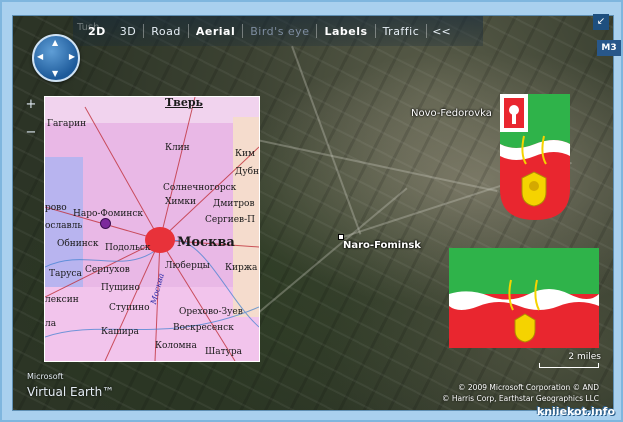 This screenshot has height=422, width=623. Describe the element at coordinates (184, 102) in the screenshot. I see `map-label: Тверь` at that location.